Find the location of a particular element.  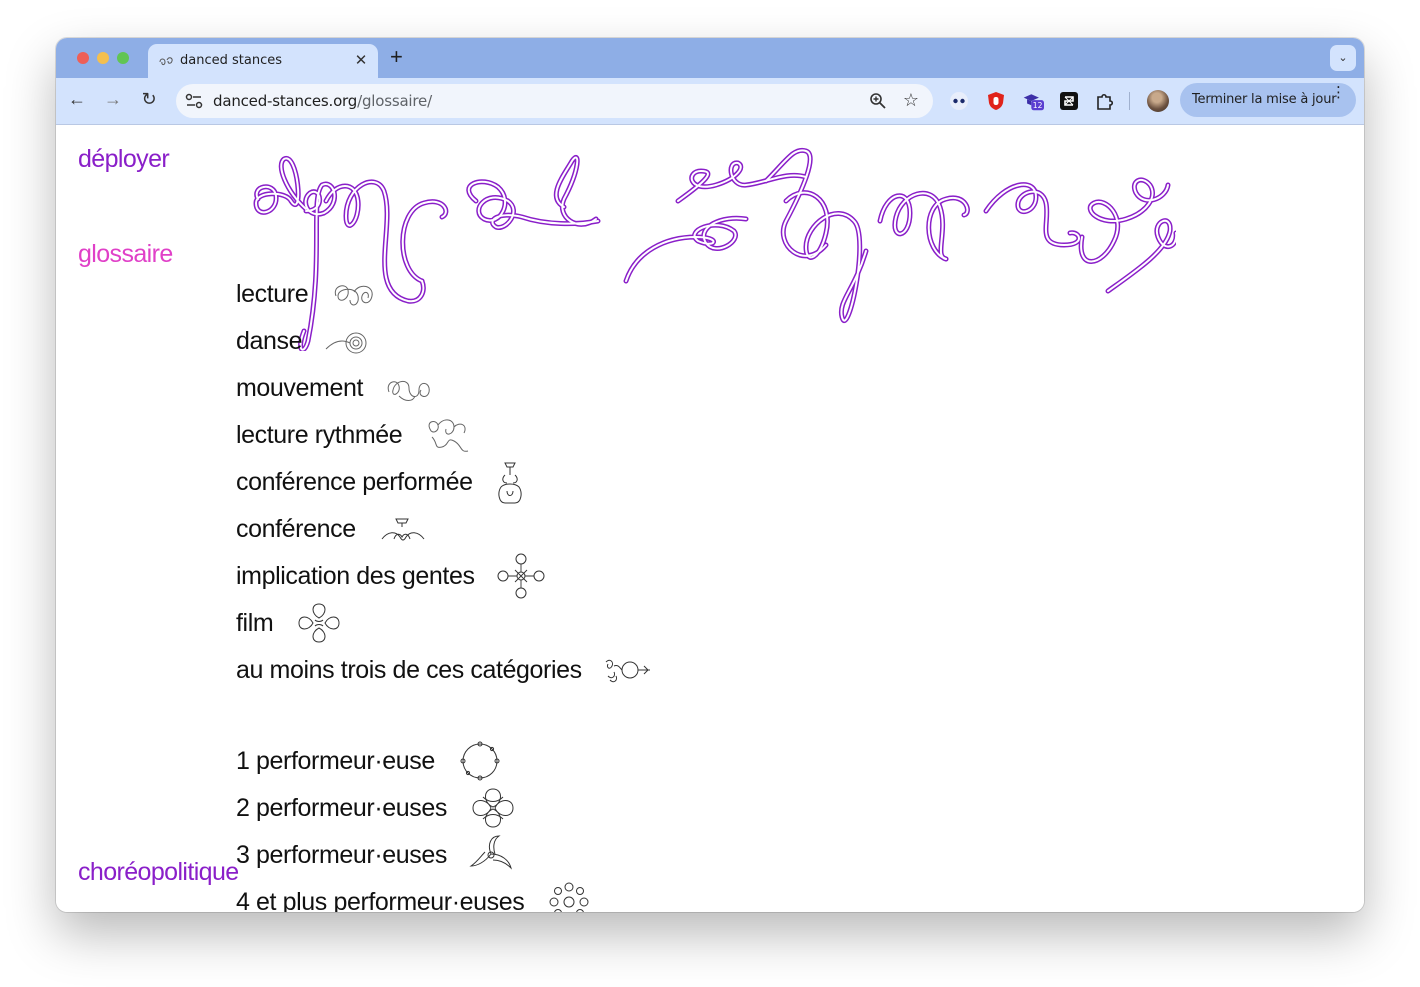

tab-strip: danced stances ✕ + ⌄ is located at coordinates (710, 58).